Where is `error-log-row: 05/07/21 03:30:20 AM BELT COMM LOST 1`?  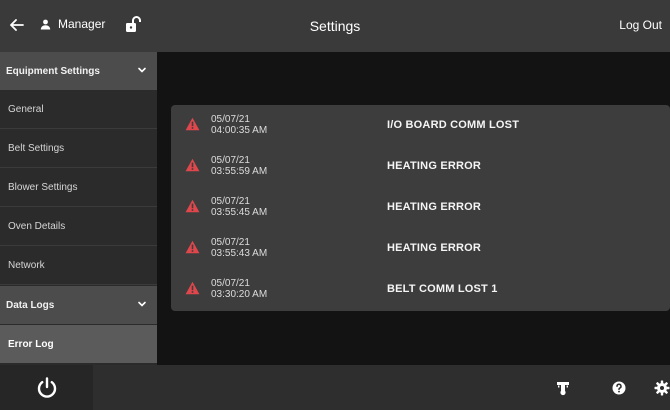
error-log-row: 05/07/21 03:30:20 AM BELT COMM LOST 1 is located at coordinates (420, 289).